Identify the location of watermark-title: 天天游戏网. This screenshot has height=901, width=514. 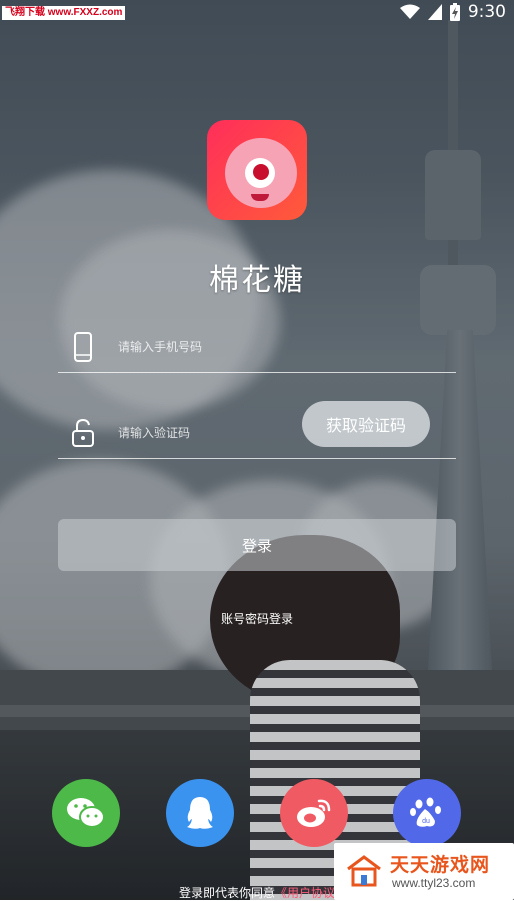
(440, 865).